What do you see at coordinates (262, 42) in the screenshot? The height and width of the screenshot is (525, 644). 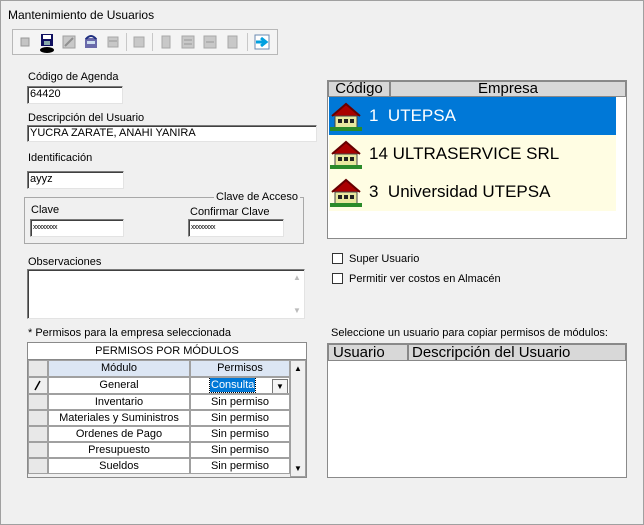 I see `exit-icon` at bounding box center [262, 42].